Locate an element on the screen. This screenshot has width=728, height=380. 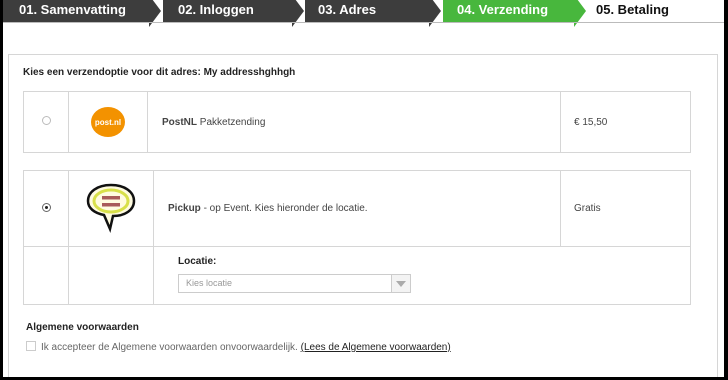
step-samenvatting: 01. Samenvatting is located at coordinates (76, 11).